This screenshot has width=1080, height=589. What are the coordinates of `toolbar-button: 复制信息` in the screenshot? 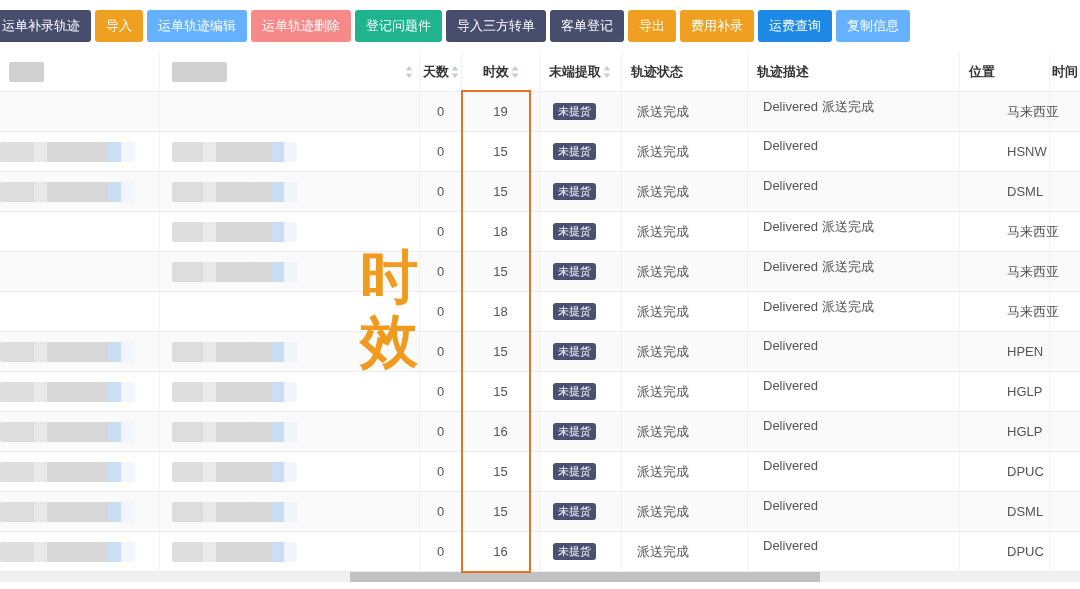 It's located at (873, 26).